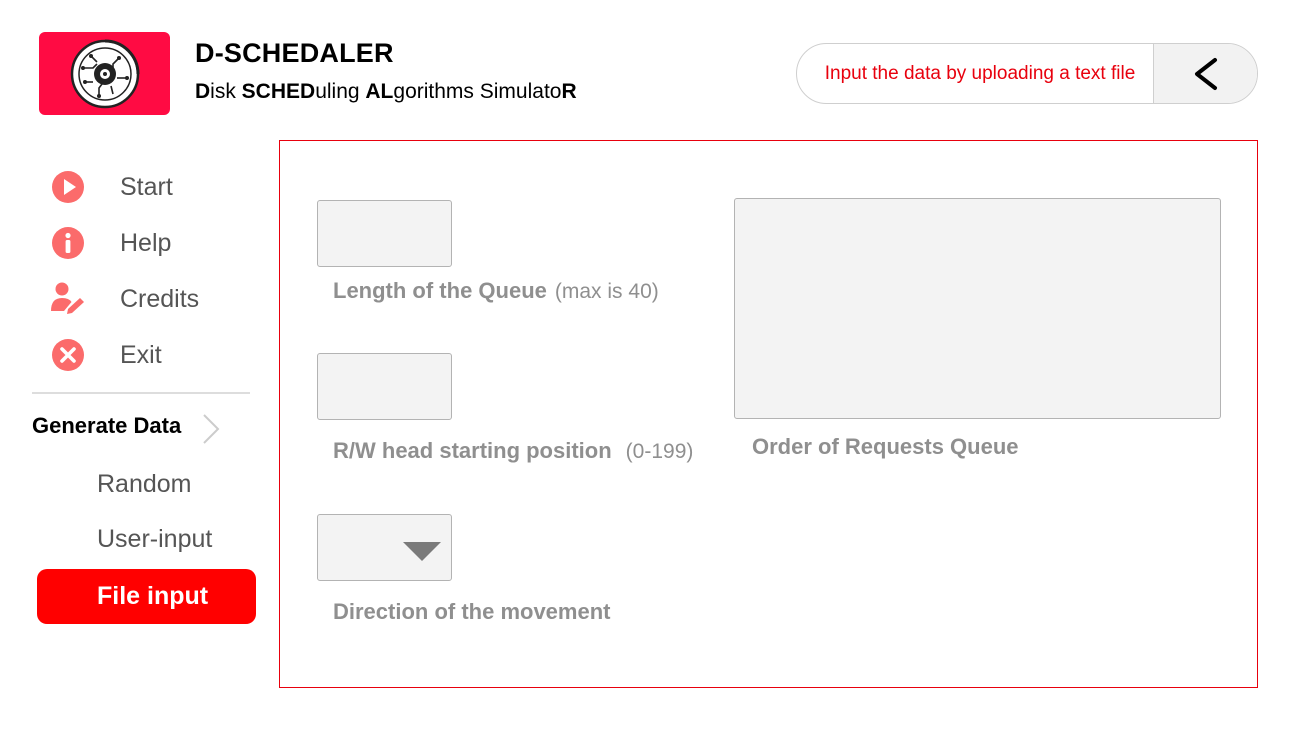  What do you see at coordinates (384, 386) in the screenshot?
I see `head-position-input` at bounding box center [384, 386].